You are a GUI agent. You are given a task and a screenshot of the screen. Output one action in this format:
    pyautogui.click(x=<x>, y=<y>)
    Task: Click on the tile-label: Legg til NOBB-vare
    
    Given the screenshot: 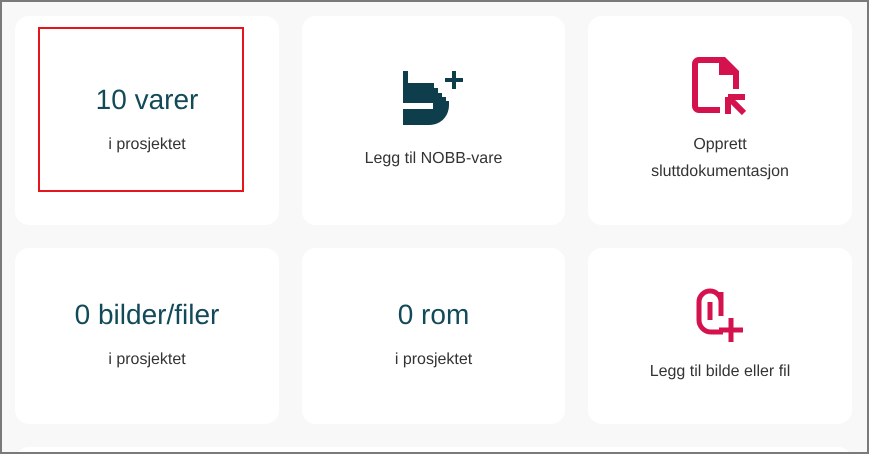 What is the action you would take?
    pyautogui.click(x=434, y=159)
    